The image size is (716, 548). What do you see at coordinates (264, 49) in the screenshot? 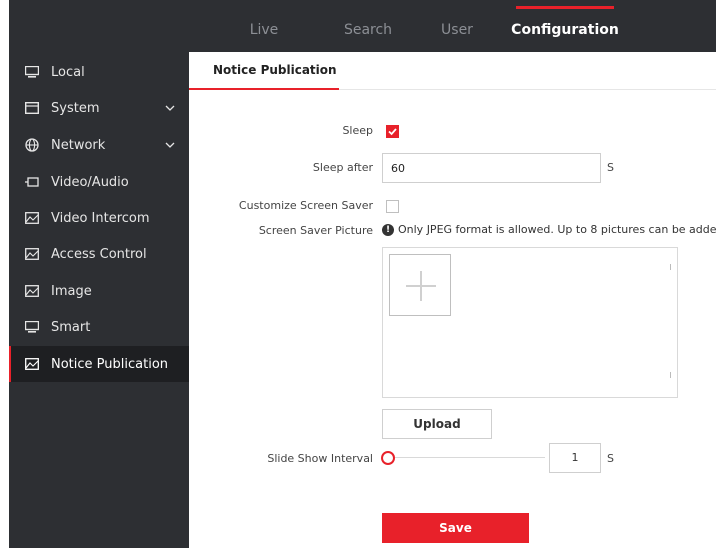
I see `nav-live-view: Live View` at bounding box center [264, 49].